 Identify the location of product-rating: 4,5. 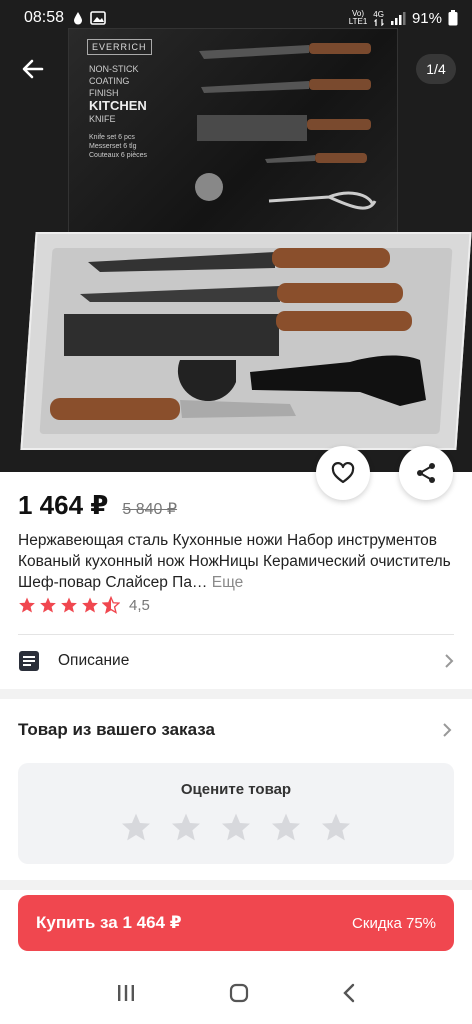
(84, 605).